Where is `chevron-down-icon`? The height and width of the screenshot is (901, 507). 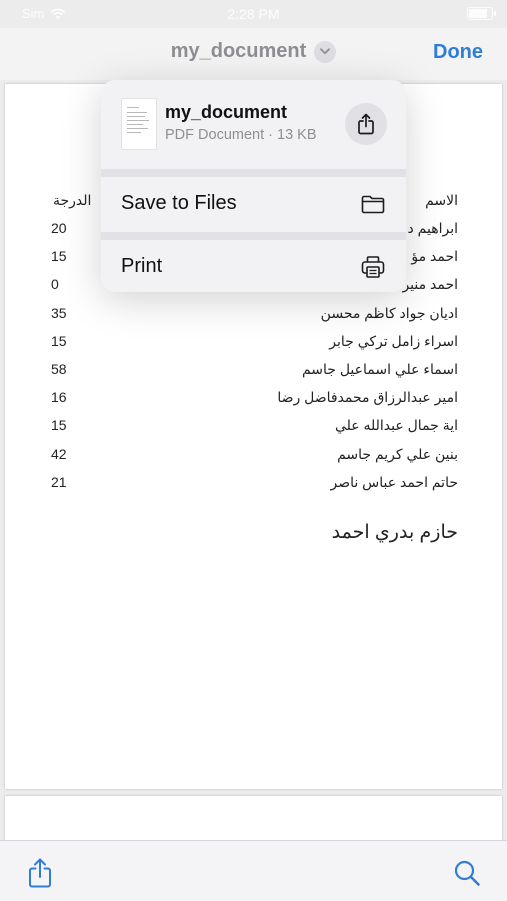
chevron-down-icon is located at coordinates (325, 51).